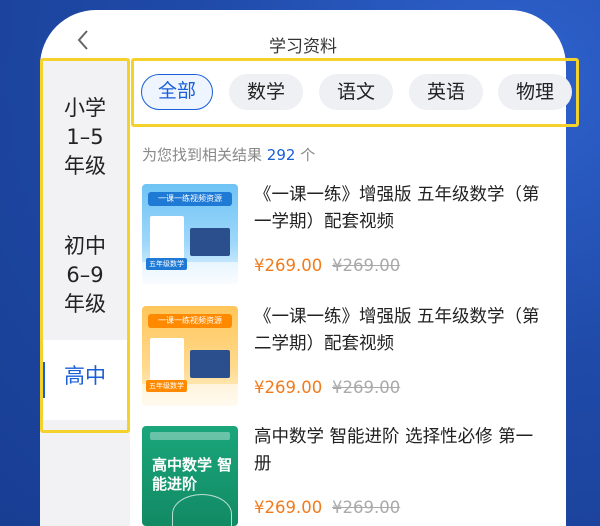 The height and width of the screenshot is (526, 600). Describe the element at coordinates (266, 92) in the screenshot. I see `tab-math: 数学` at that location.